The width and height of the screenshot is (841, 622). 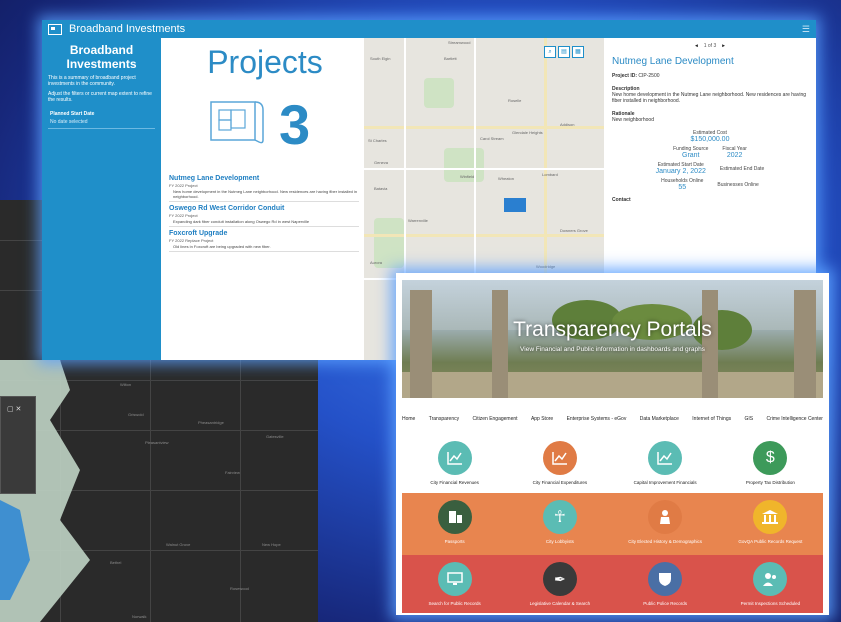 I want to click on background-popup: ▢ ✕, so click(x=18, y=445).